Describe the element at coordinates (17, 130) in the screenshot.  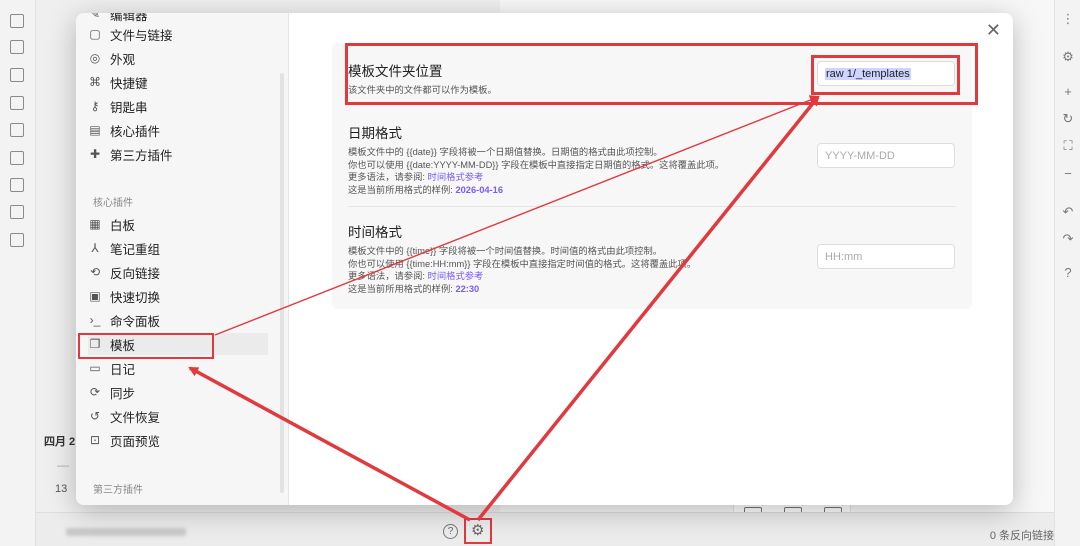
I see `copy-icon` at that location.